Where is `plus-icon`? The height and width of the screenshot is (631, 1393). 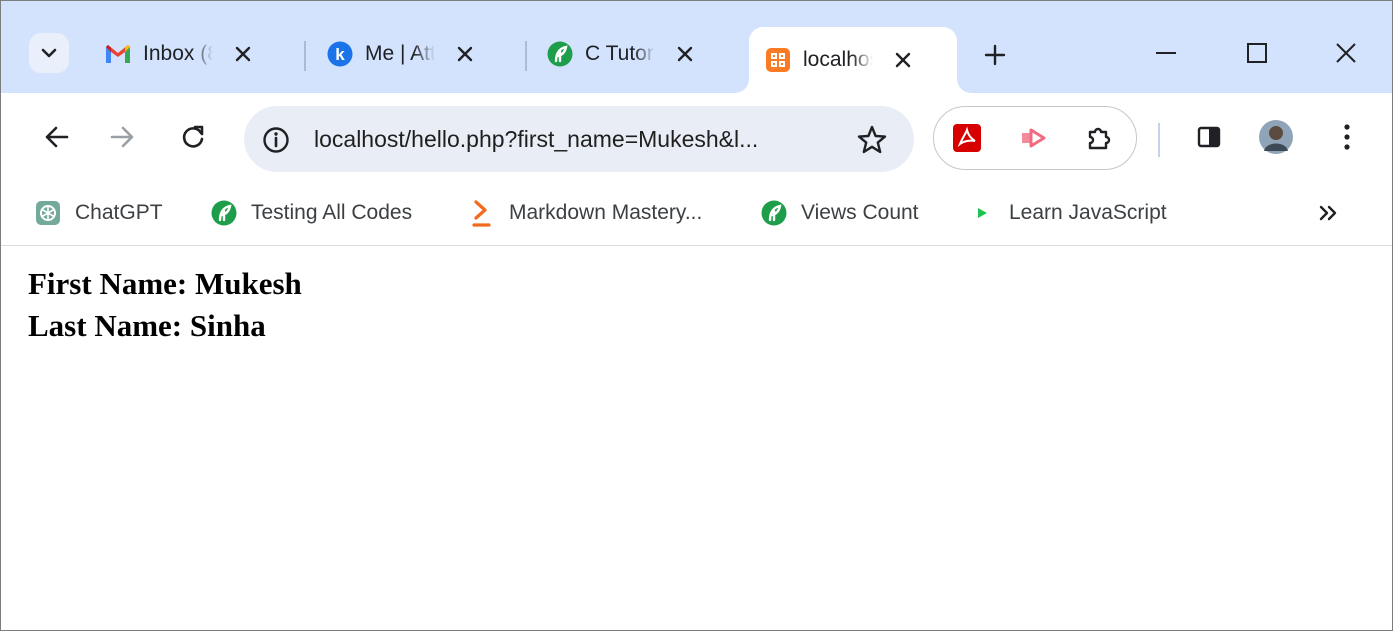 plus-icon is located at coordinates (995, 55).